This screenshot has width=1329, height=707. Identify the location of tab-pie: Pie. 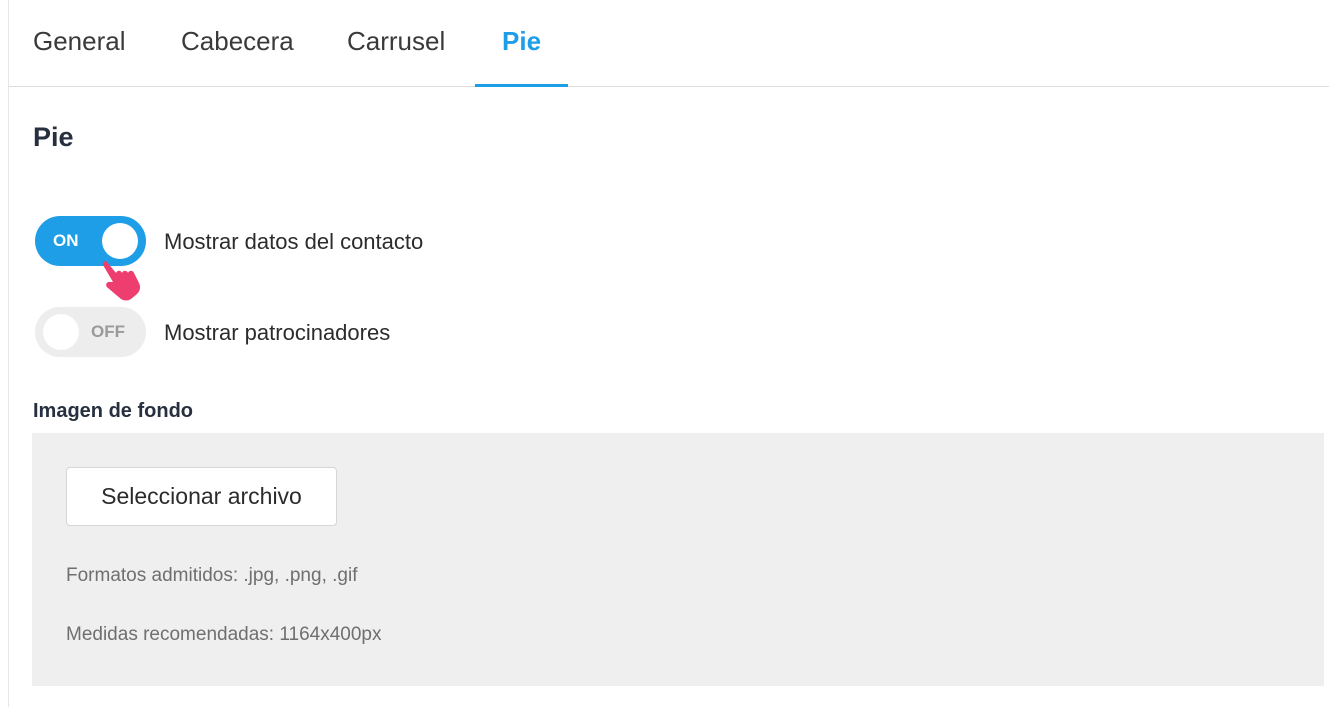
(521, 41).